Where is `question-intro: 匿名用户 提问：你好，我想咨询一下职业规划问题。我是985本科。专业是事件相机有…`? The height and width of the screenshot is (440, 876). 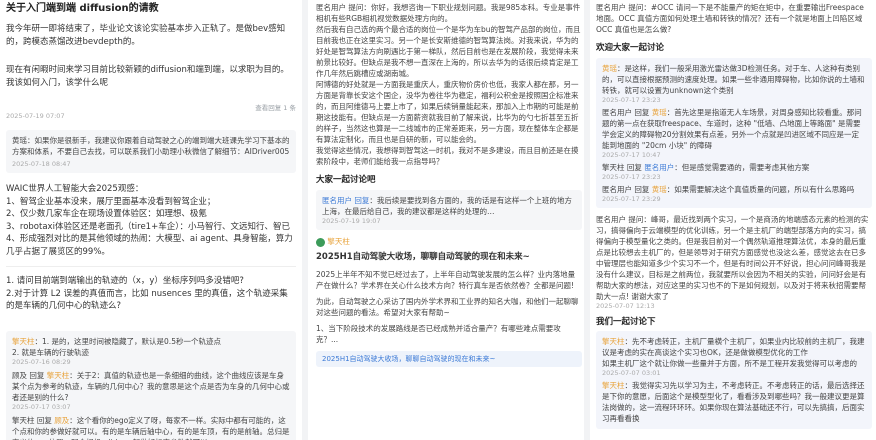 question-intro: 匿名用户 提问：你好，我想咨询一下职业规划问题。我是985本科。专业是事件相机有… is located at coordinates (448, 13).